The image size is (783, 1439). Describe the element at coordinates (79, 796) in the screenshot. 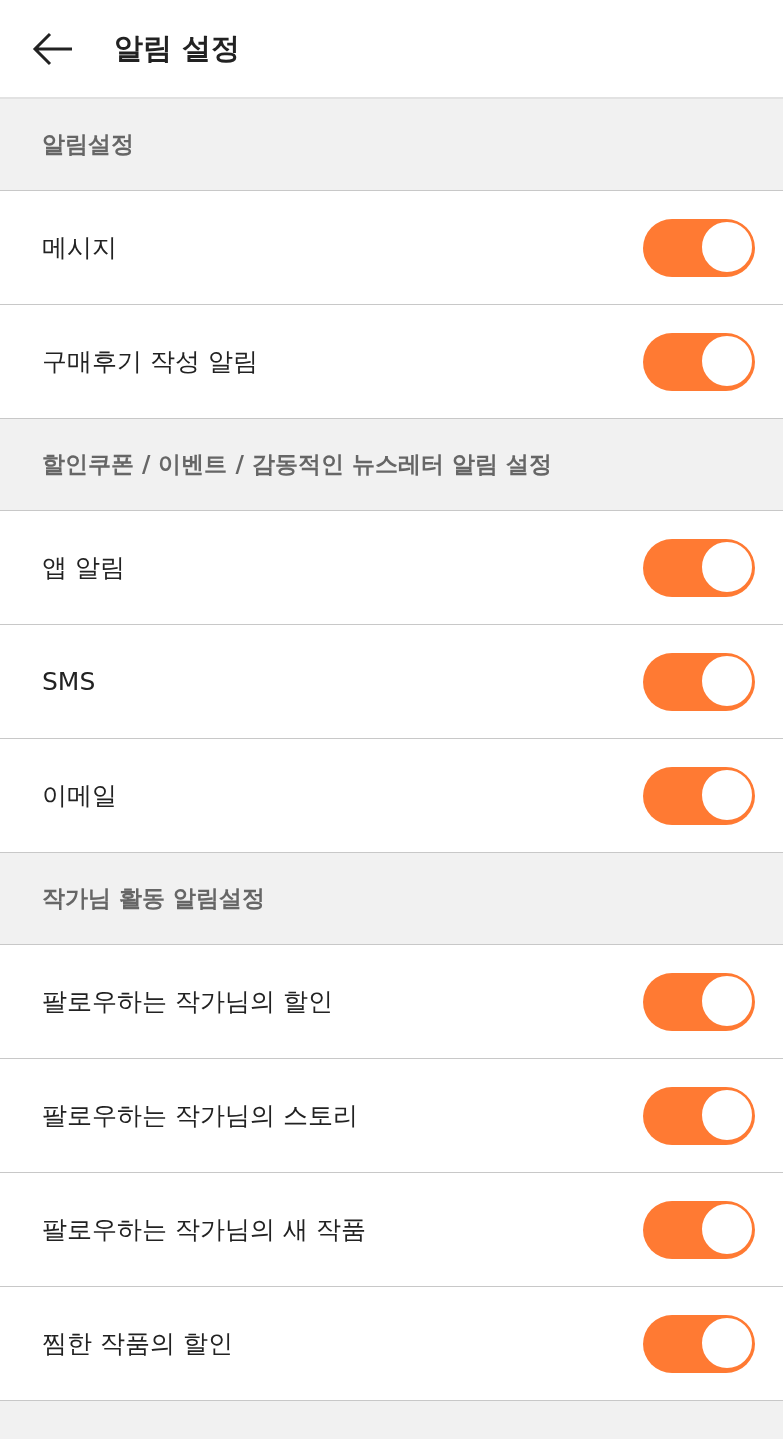

I see `setting-label: 이메일` at that location.